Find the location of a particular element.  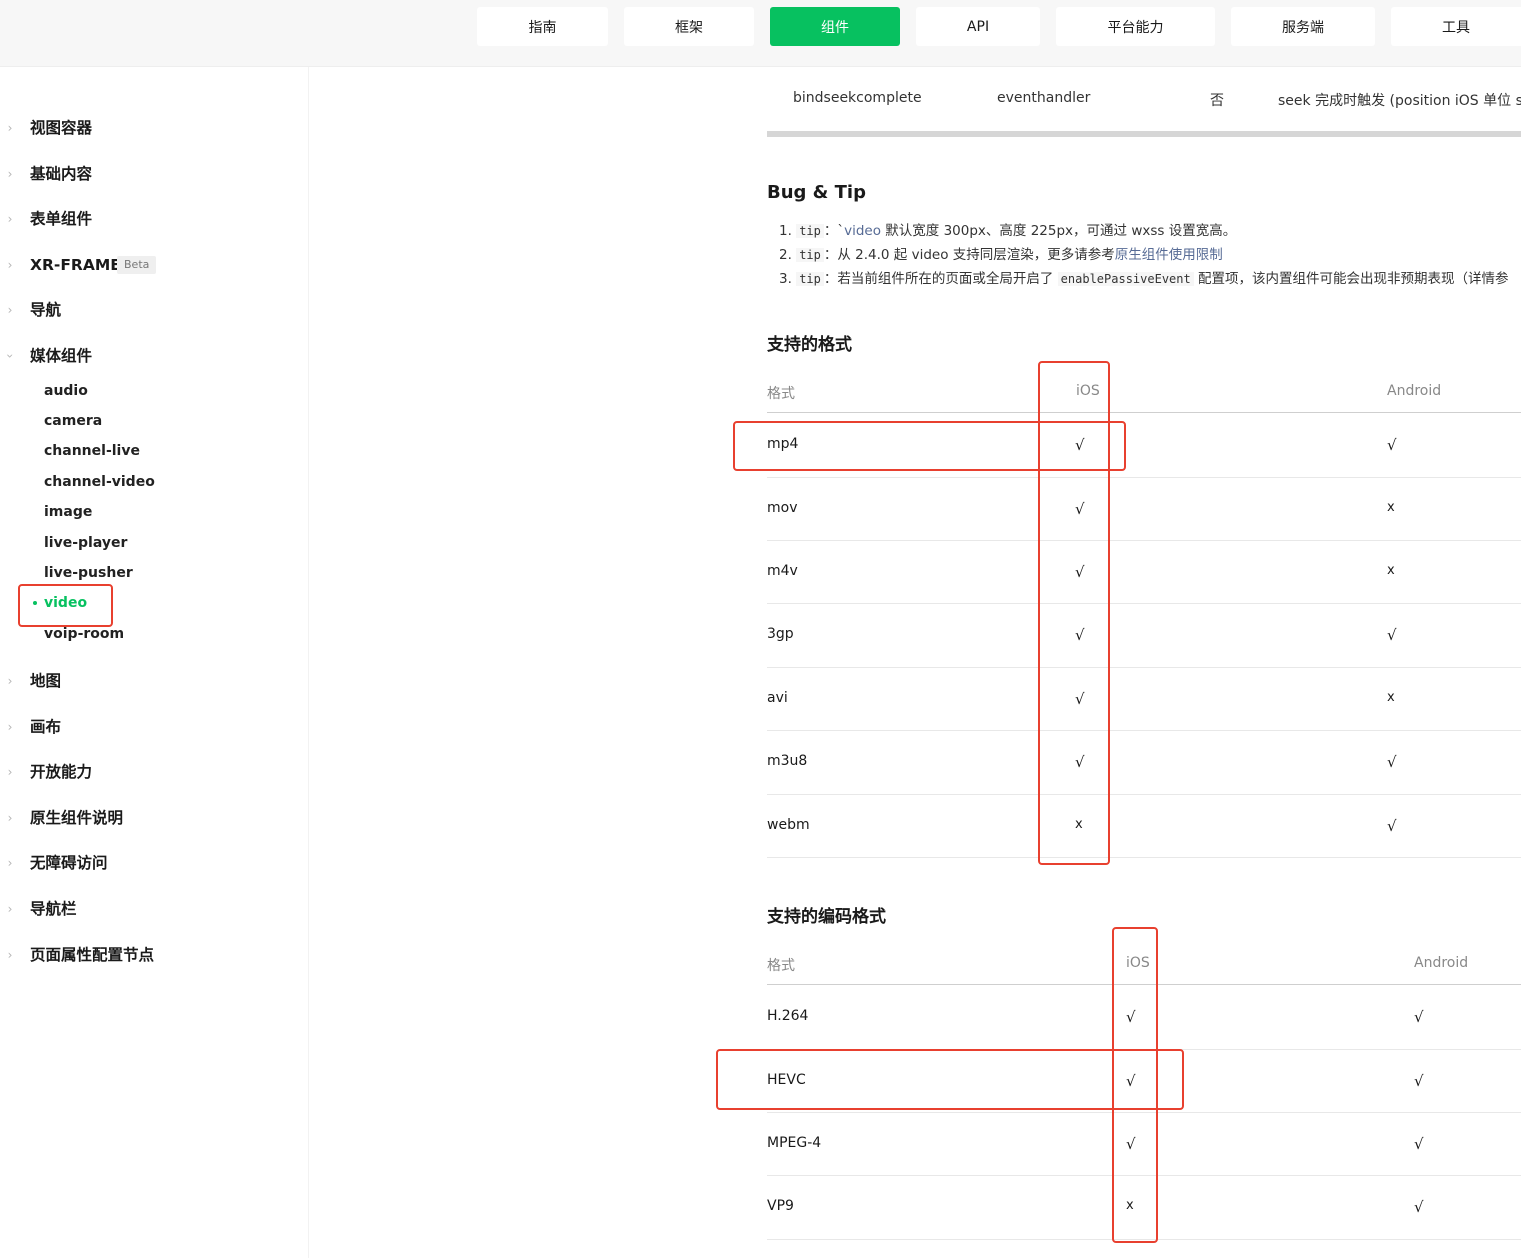

bug-tip-heading: Bug & Tip is located at coordinates (816, 192).